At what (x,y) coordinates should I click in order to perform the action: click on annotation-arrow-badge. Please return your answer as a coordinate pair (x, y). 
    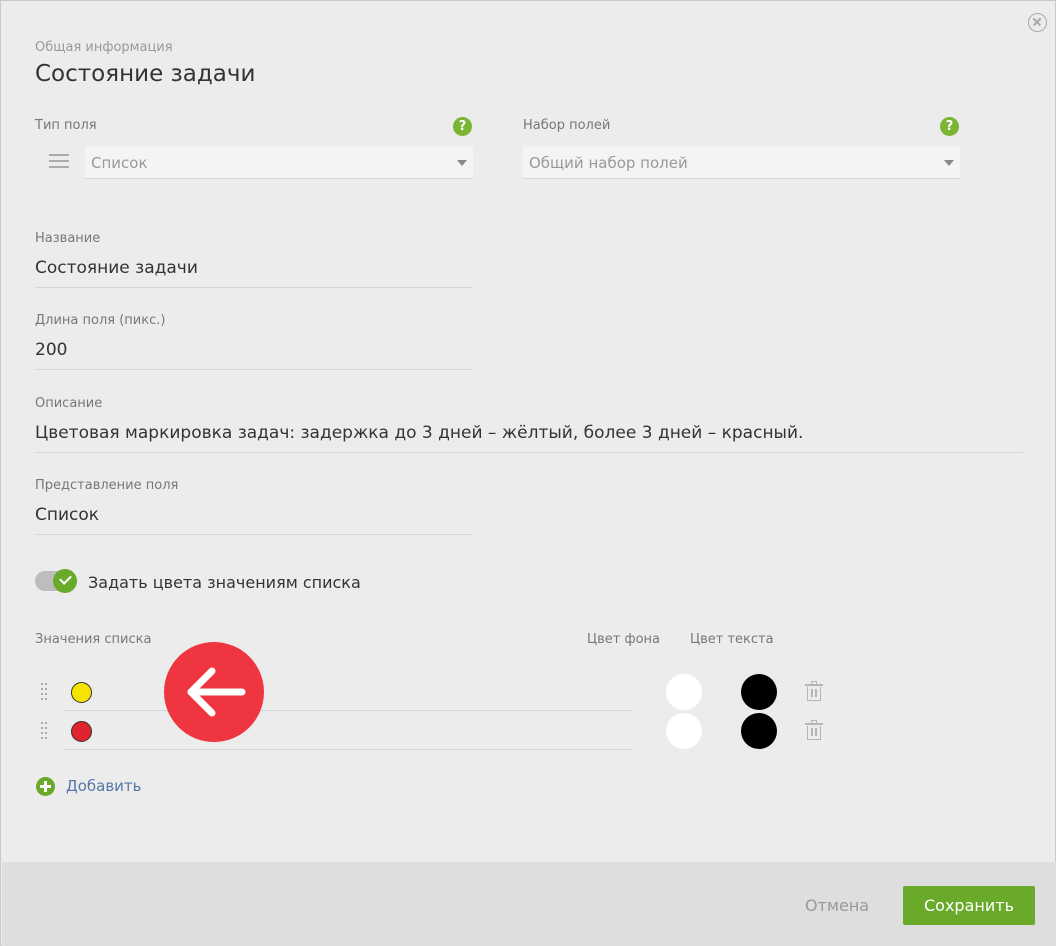
    Looking at the image, I should click on (214, 692).